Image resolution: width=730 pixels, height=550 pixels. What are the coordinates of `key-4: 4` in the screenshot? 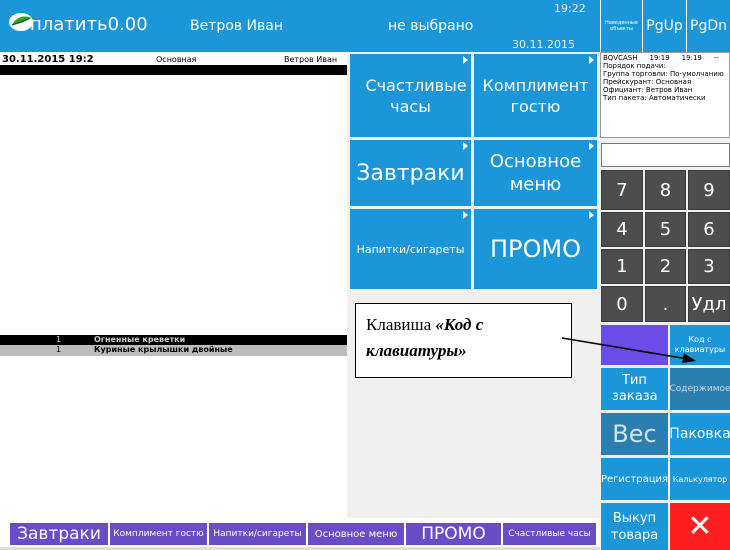 It's located at (622, 229).